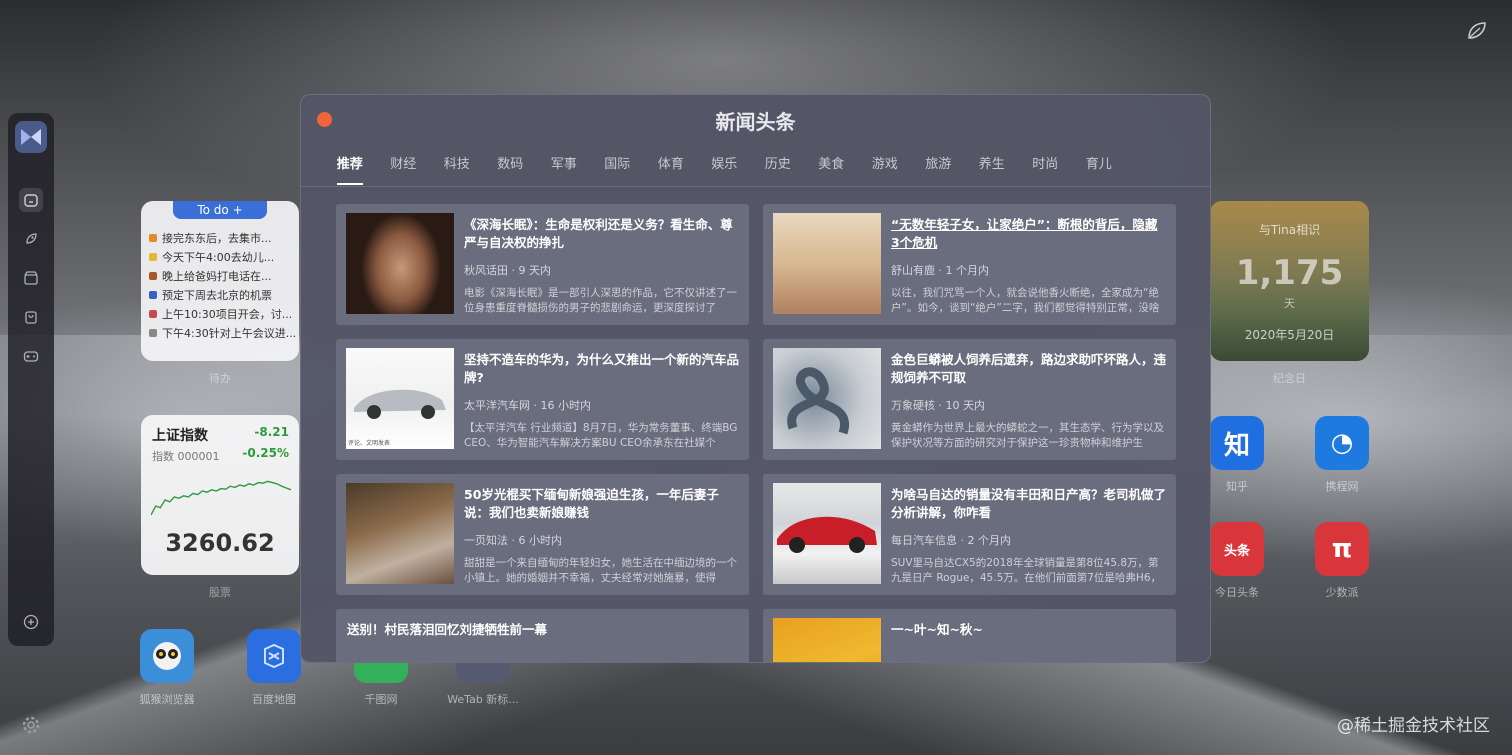  What do you see at coordinates (543, 630) in the screenshot?
I see `news-title: 送别！村民落泪回忆刘捷牺牲前一幕` at bounding box center [543, 630].